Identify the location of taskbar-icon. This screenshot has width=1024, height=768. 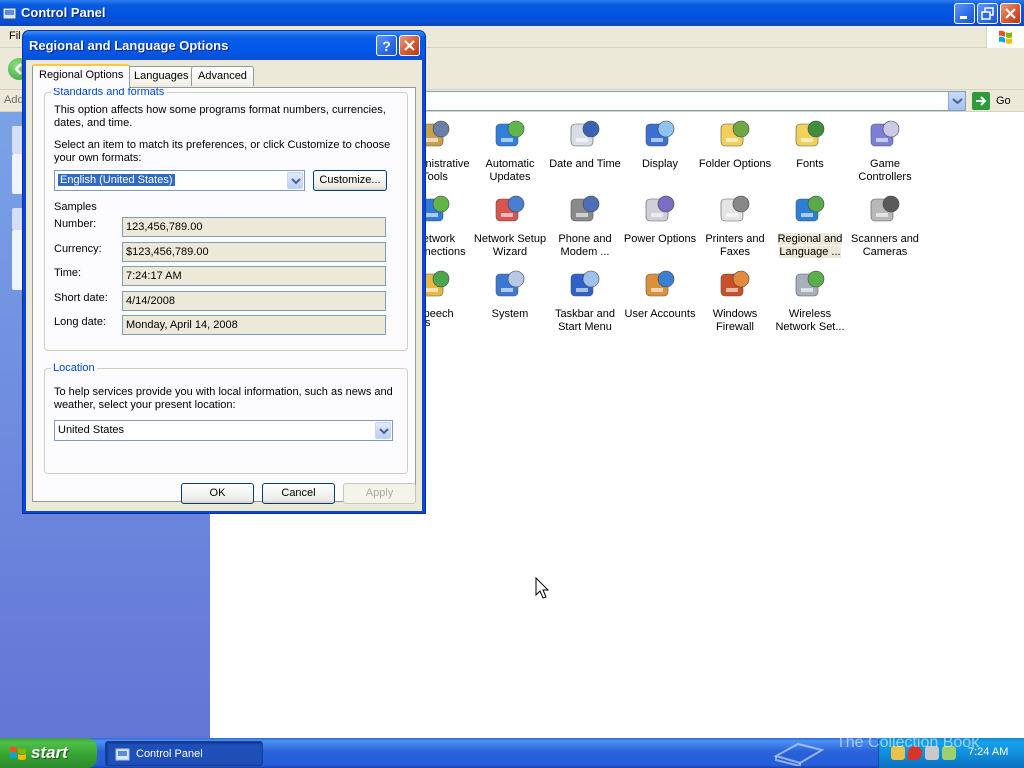
(585, 283).